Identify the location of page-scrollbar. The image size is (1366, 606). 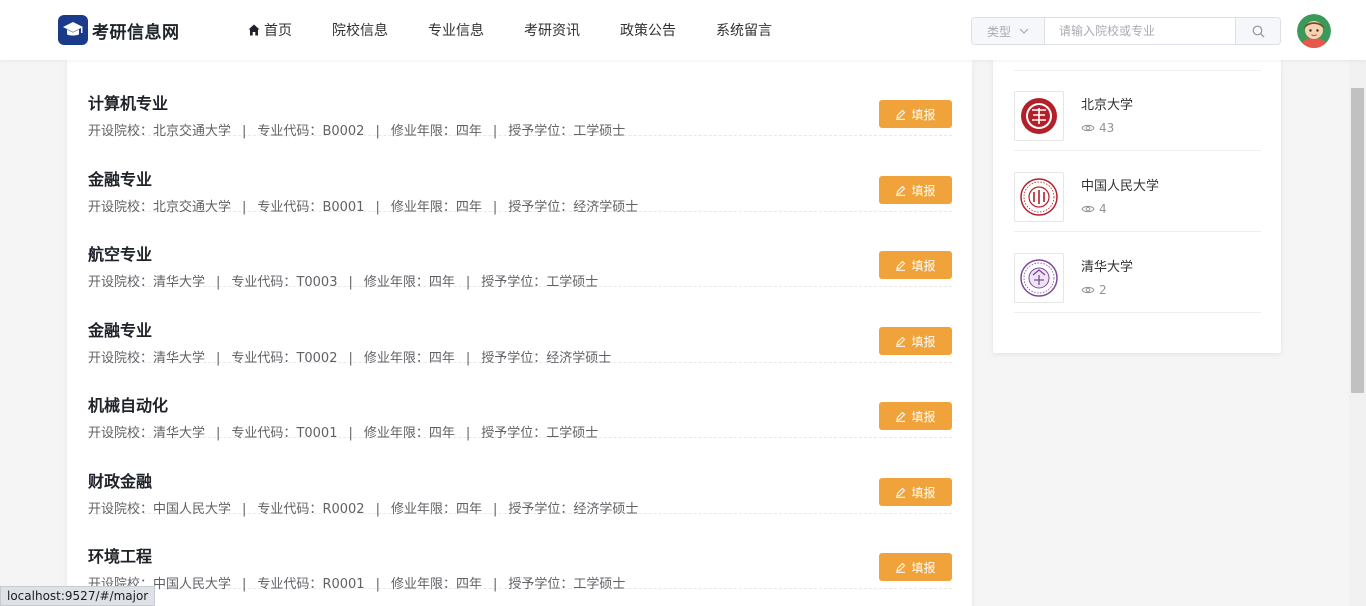
(1357, 333).